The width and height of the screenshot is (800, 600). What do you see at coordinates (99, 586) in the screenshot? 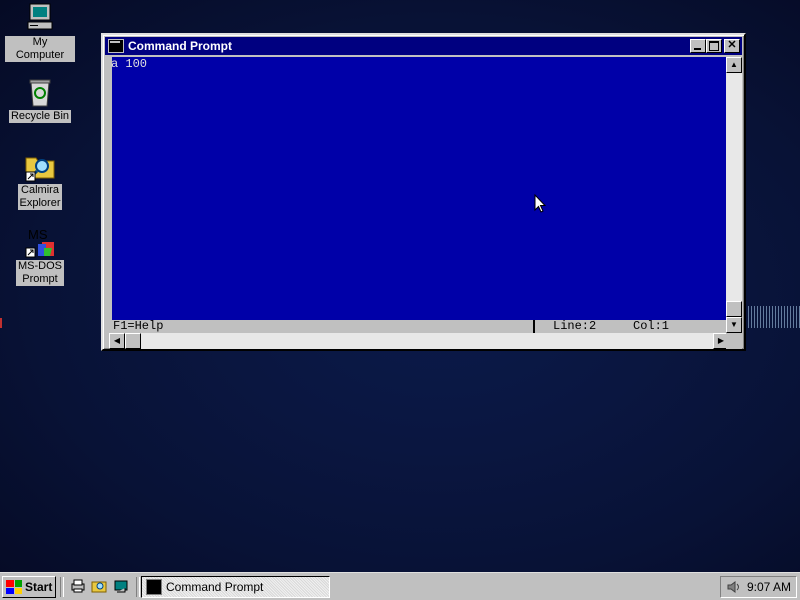
I see `quicklaunch-explorer-icon` at bounding box center [99, 586].